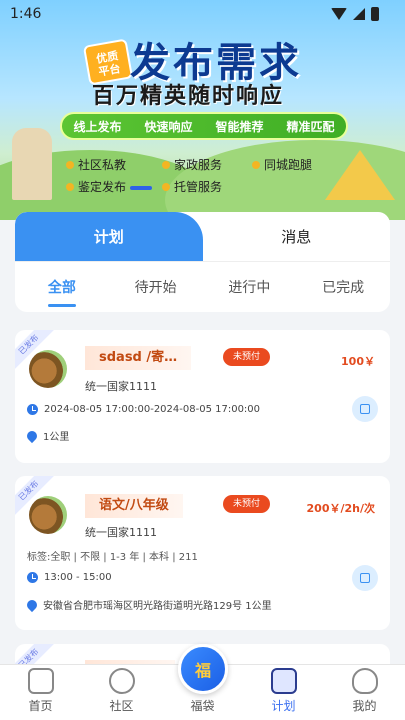 The height and width of the screenshot is (720, 405). Describe the element at coordinates (192, 164) in the screenshot. I see `service-item: 家政服务` at that location.